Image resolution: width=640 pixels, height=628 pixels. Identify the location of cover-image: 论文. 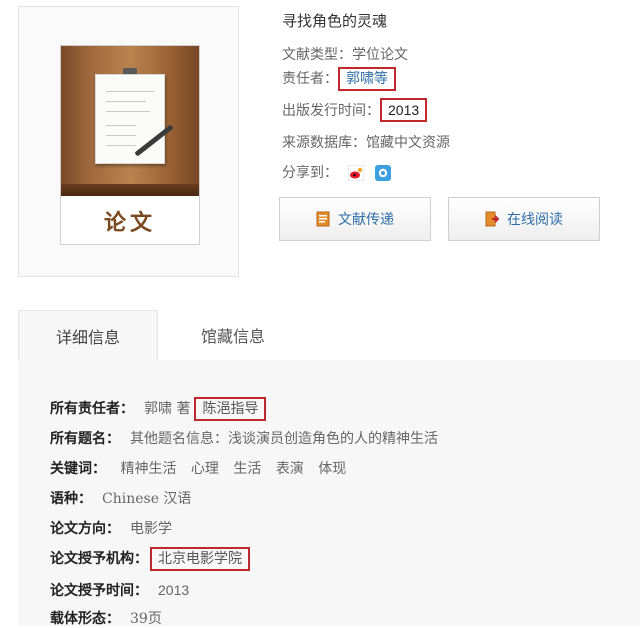
(130, 145).